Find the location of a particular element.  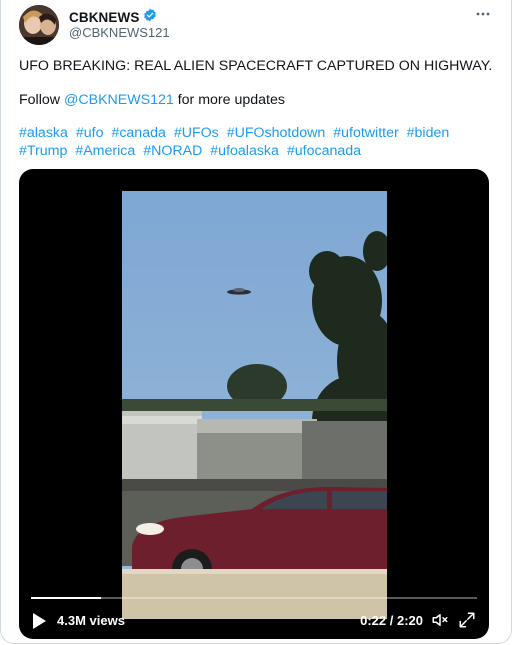

hashtag-link: #ufoalaska is located at coordinates (244, 151).